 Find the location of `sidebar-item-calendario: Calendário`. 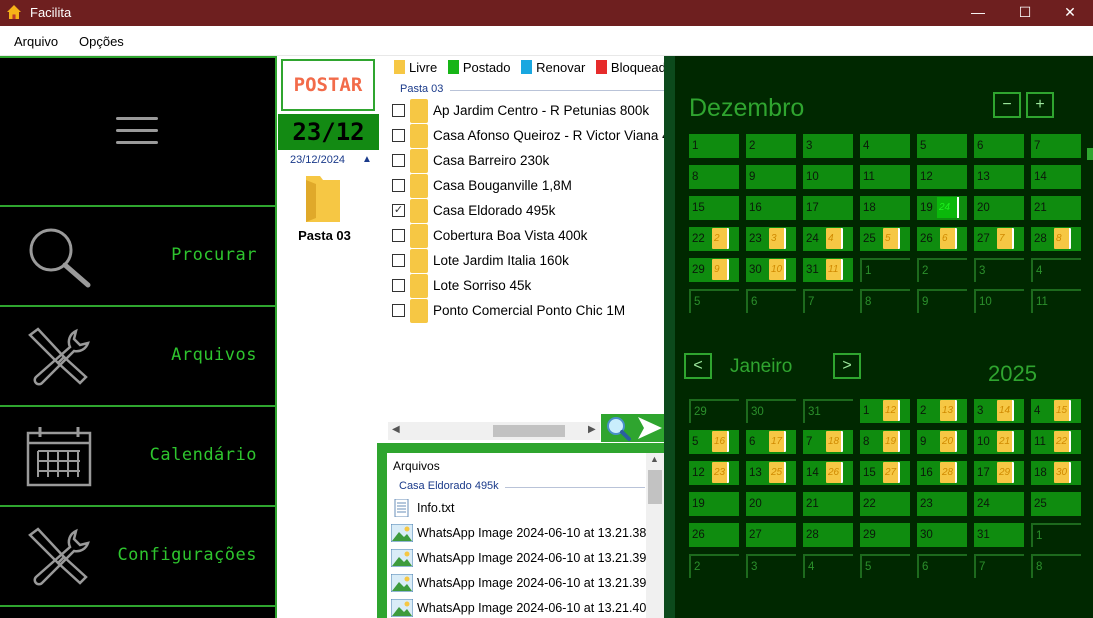

sidebar-item-calendario: Calendário is located at coordinates (137, 455).